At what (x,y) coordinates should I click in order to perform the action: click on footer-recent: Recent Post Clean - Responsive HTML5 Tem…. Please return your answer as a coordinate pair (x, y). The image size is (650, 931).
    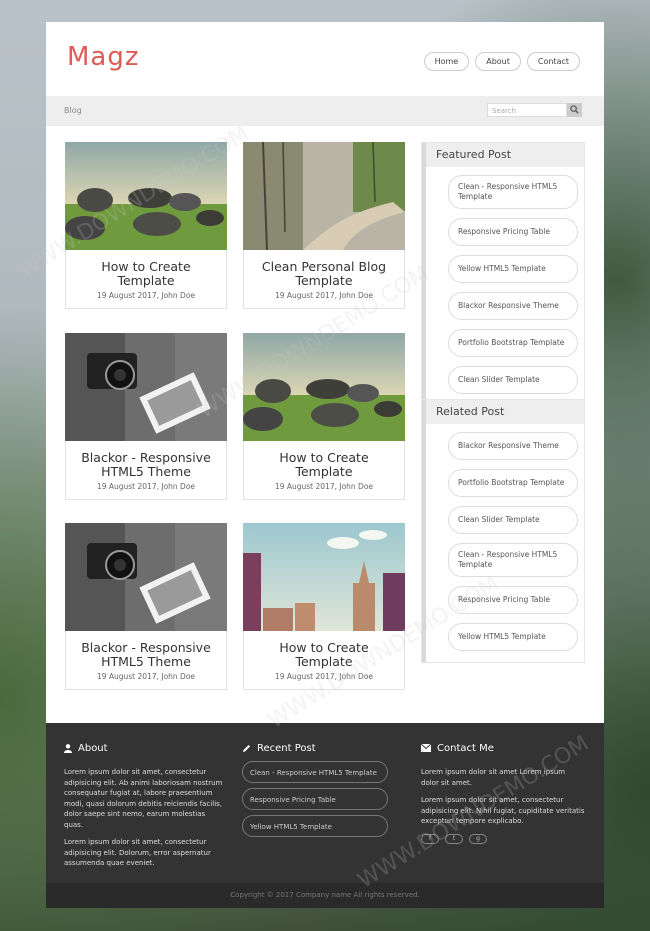
    Looking at the image, I should click on (323, 791).